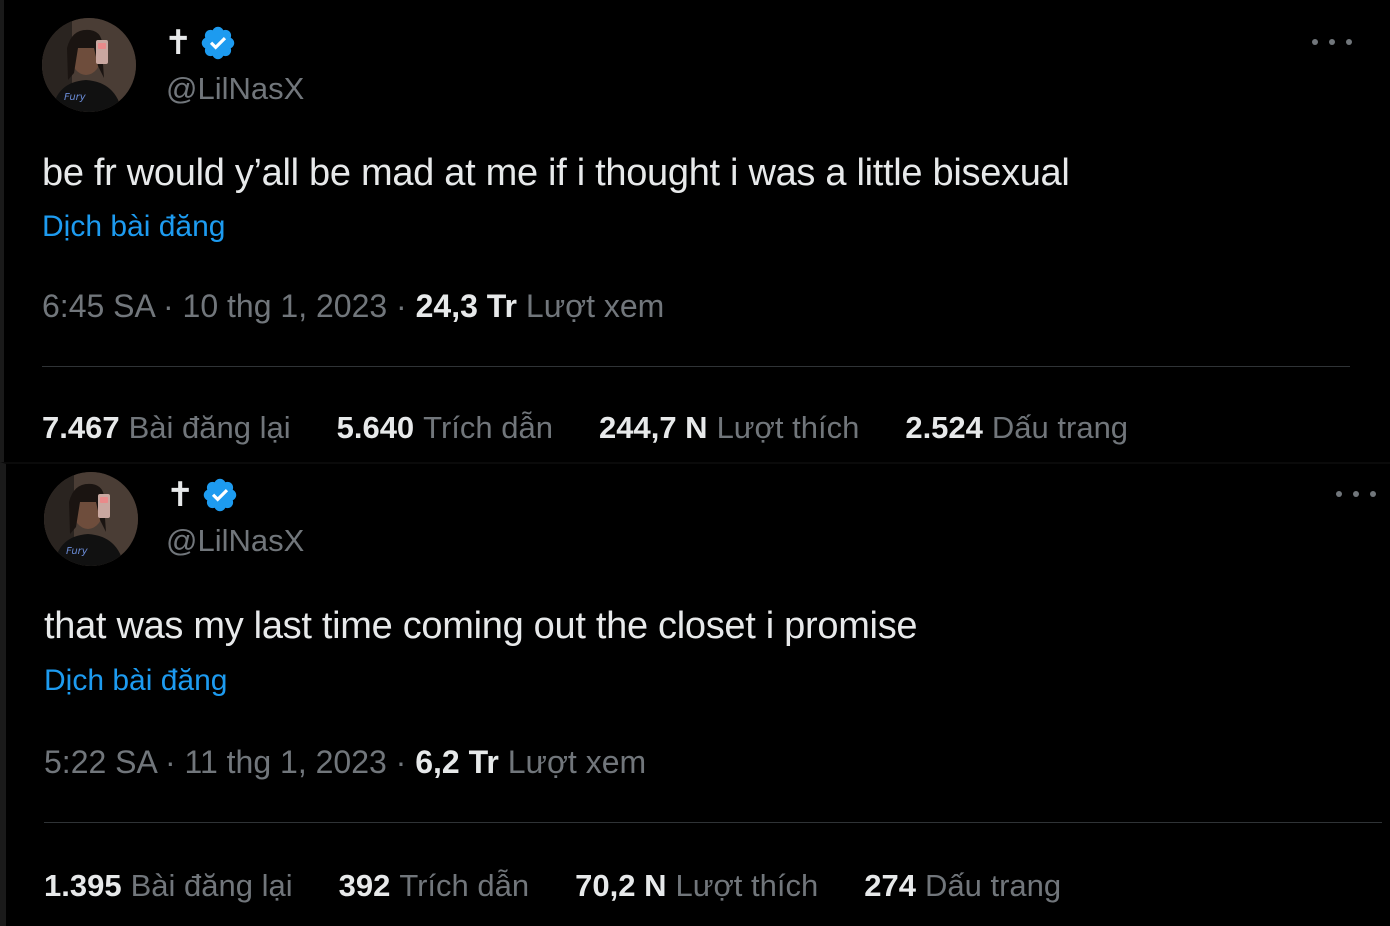  Describe the element at coordinates (83, 885) in the screenshot. I see `reposts-count: 1.395` at that location.